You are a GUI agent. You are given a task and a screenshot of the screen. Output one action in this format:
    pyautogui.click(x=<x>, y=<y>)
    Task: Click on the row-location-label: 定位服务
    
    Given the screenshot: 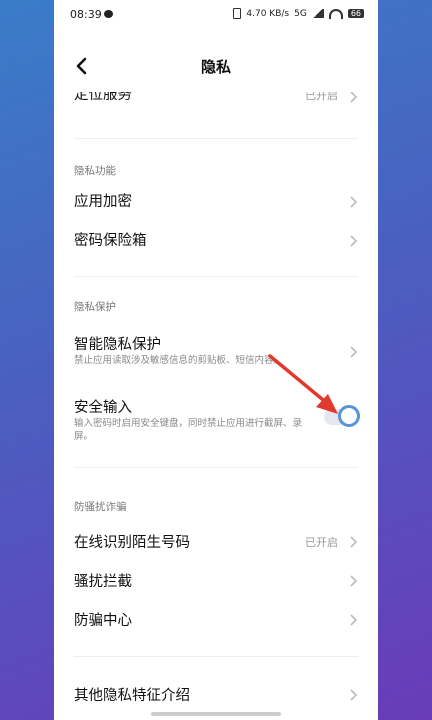 What is the action you would take?
    pyautogui.click(x=103, y=97)
    